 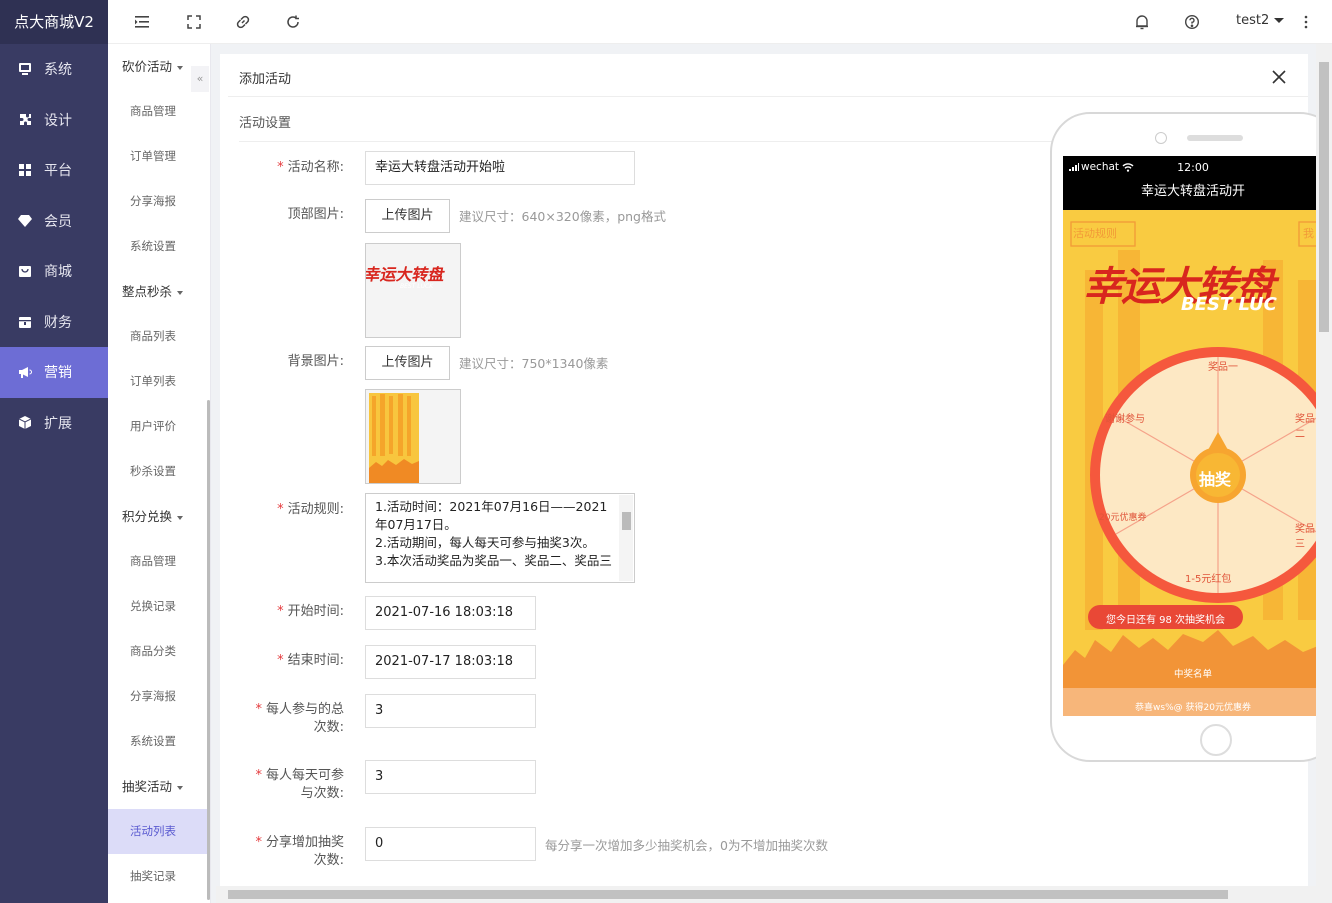 What do you see at coordinates (450, 662) in the screenshot?
I see `end-time-input: 2021-07-17 18:03:18` at bounding box center [450, 662].